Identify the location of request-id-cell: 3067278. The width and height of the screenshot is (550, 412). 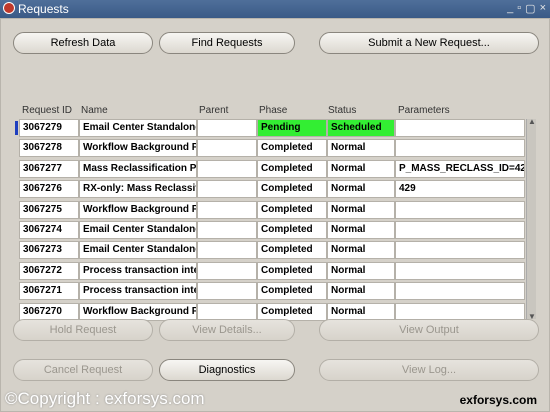
(49, 148).